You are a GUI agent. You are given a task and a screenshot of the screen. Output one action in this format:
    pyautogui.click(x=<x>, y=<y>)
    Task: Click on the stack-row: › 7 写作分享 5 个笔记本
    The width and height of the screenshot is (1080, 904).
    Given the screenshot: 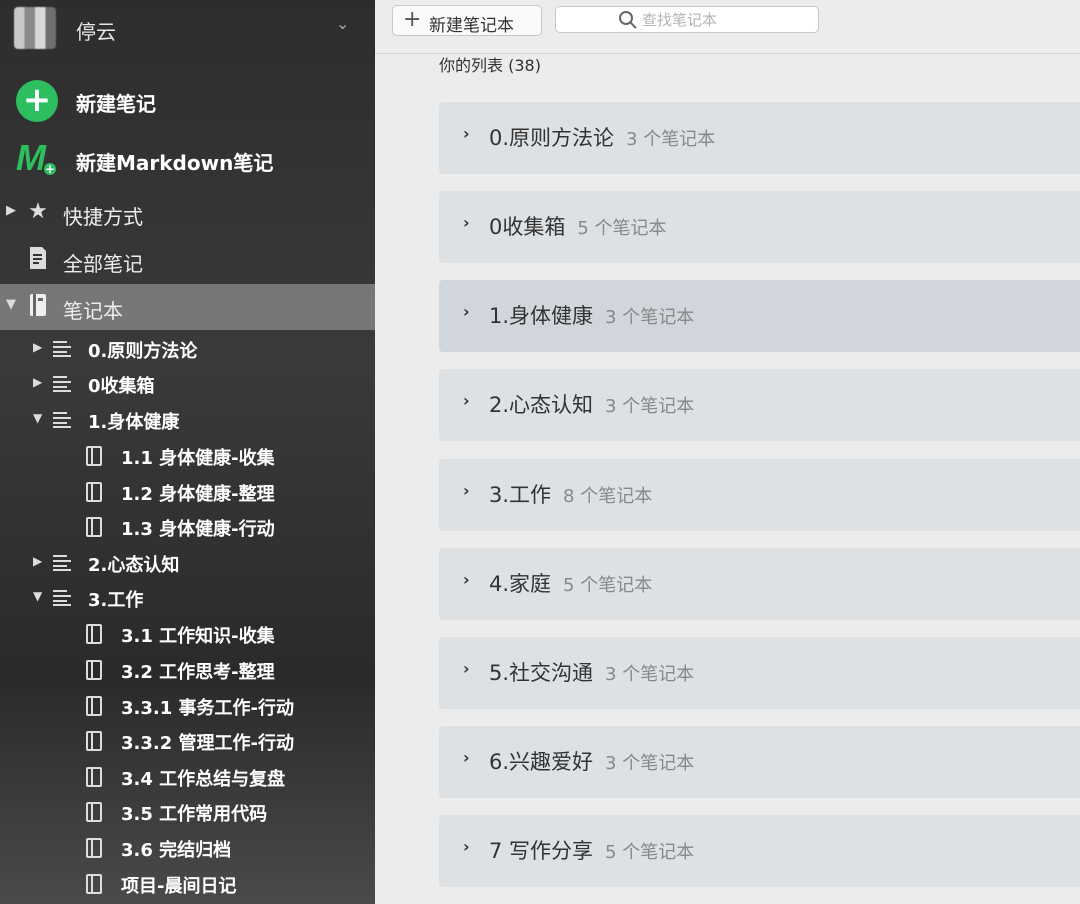 What is the action you would take?
    pyautogui.click(x=759, y=851)
    